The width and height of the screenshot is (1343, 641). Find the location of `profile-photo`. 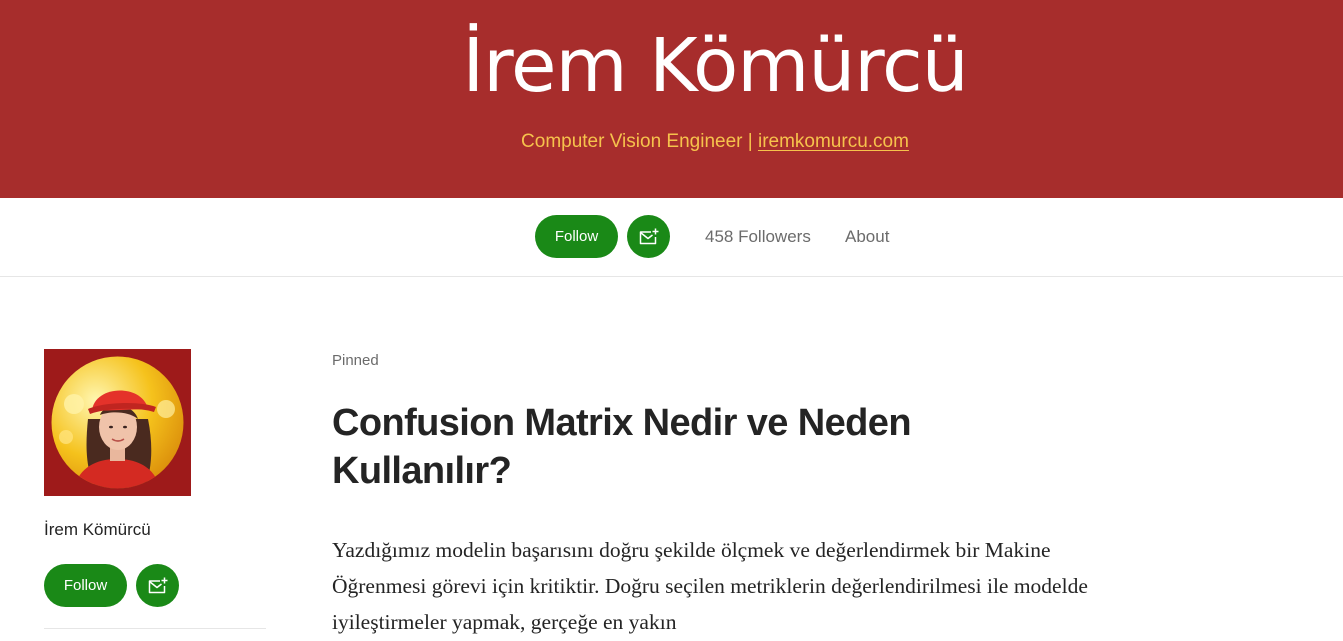

profile-photo is located at coordinates (117, 422).